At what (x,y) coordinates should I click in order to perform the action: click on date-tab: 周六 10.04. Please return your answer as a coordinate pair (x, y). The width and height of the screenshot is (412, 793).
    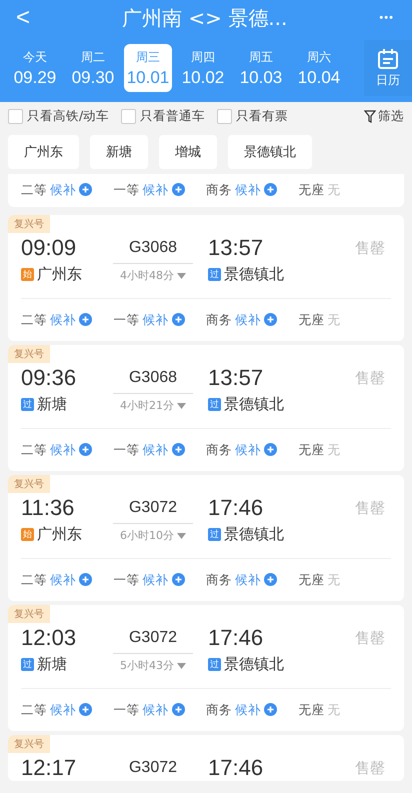
    Looking at the image, I should click on (319, 68).